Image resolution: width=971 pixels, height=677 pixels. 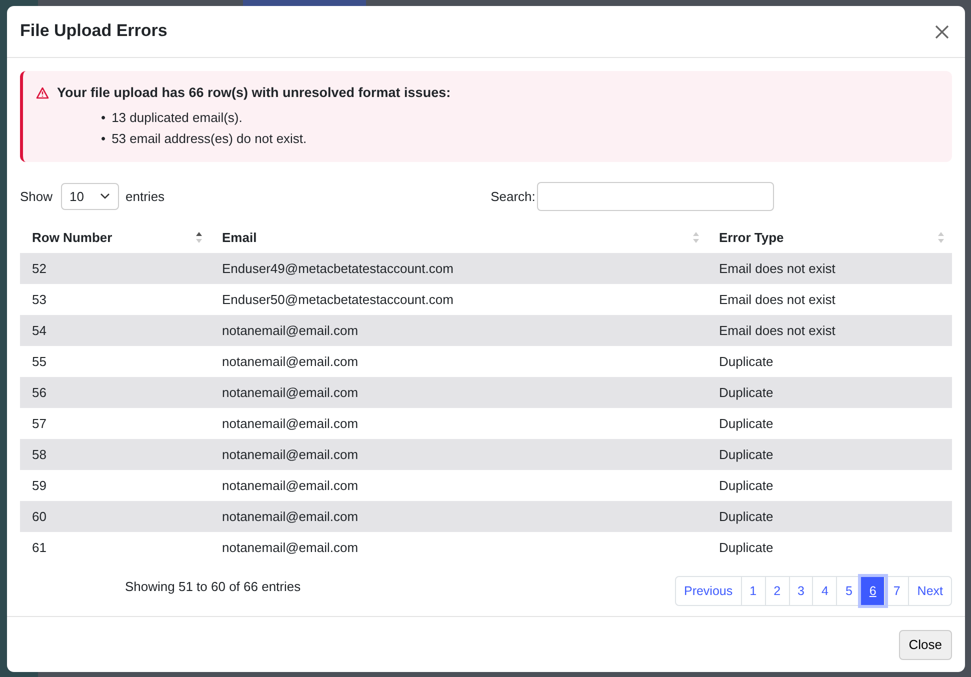 What do you see at coordinates (94, 31) in the screenshot?
I see `modal-title: File Upload Errors` at bounding box center [94, 31].